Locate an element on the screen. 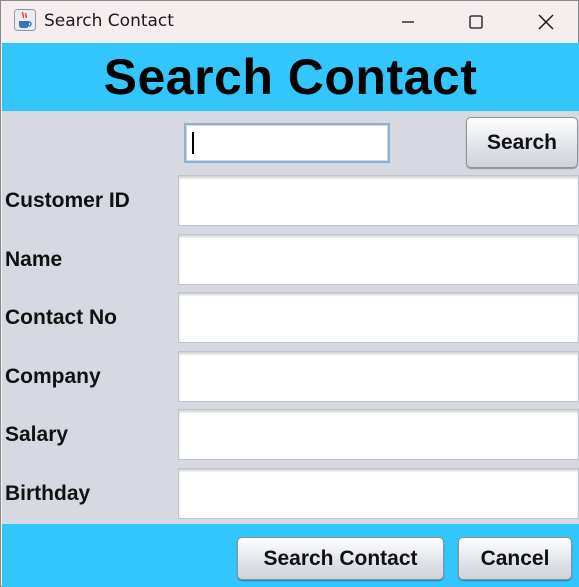 This screenshot has height=587, width=579. title-bar: Search Contact is located at coordinates (289, 22).